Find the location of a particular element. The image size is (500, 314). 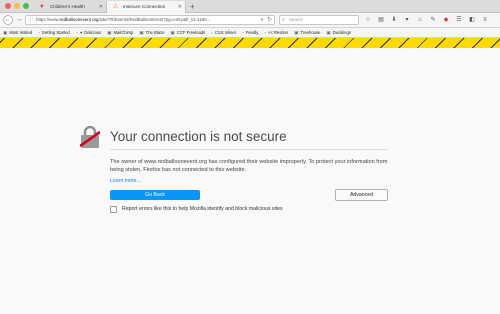

warning-stripe is located at coordinates (250, 43).